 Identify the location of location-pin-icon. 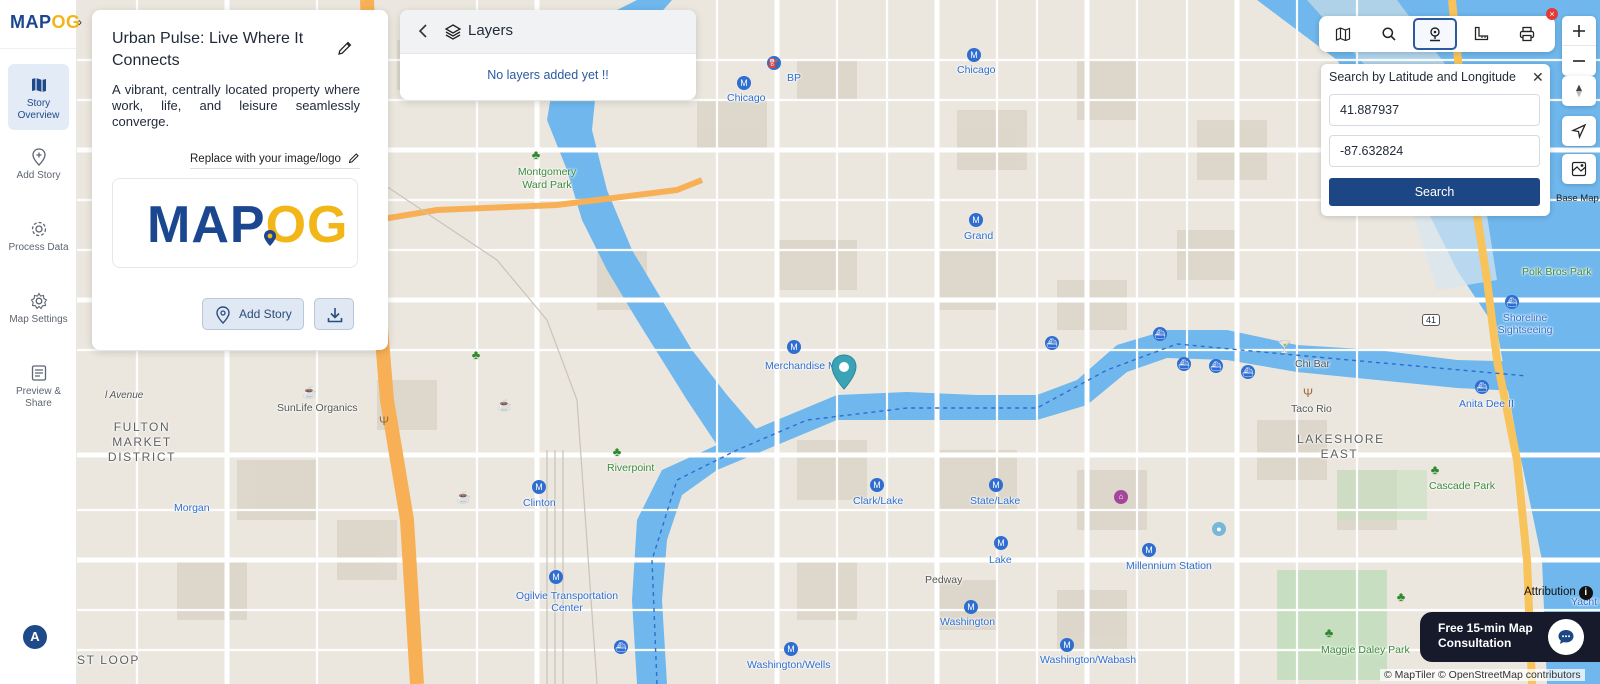
(1435, 34).